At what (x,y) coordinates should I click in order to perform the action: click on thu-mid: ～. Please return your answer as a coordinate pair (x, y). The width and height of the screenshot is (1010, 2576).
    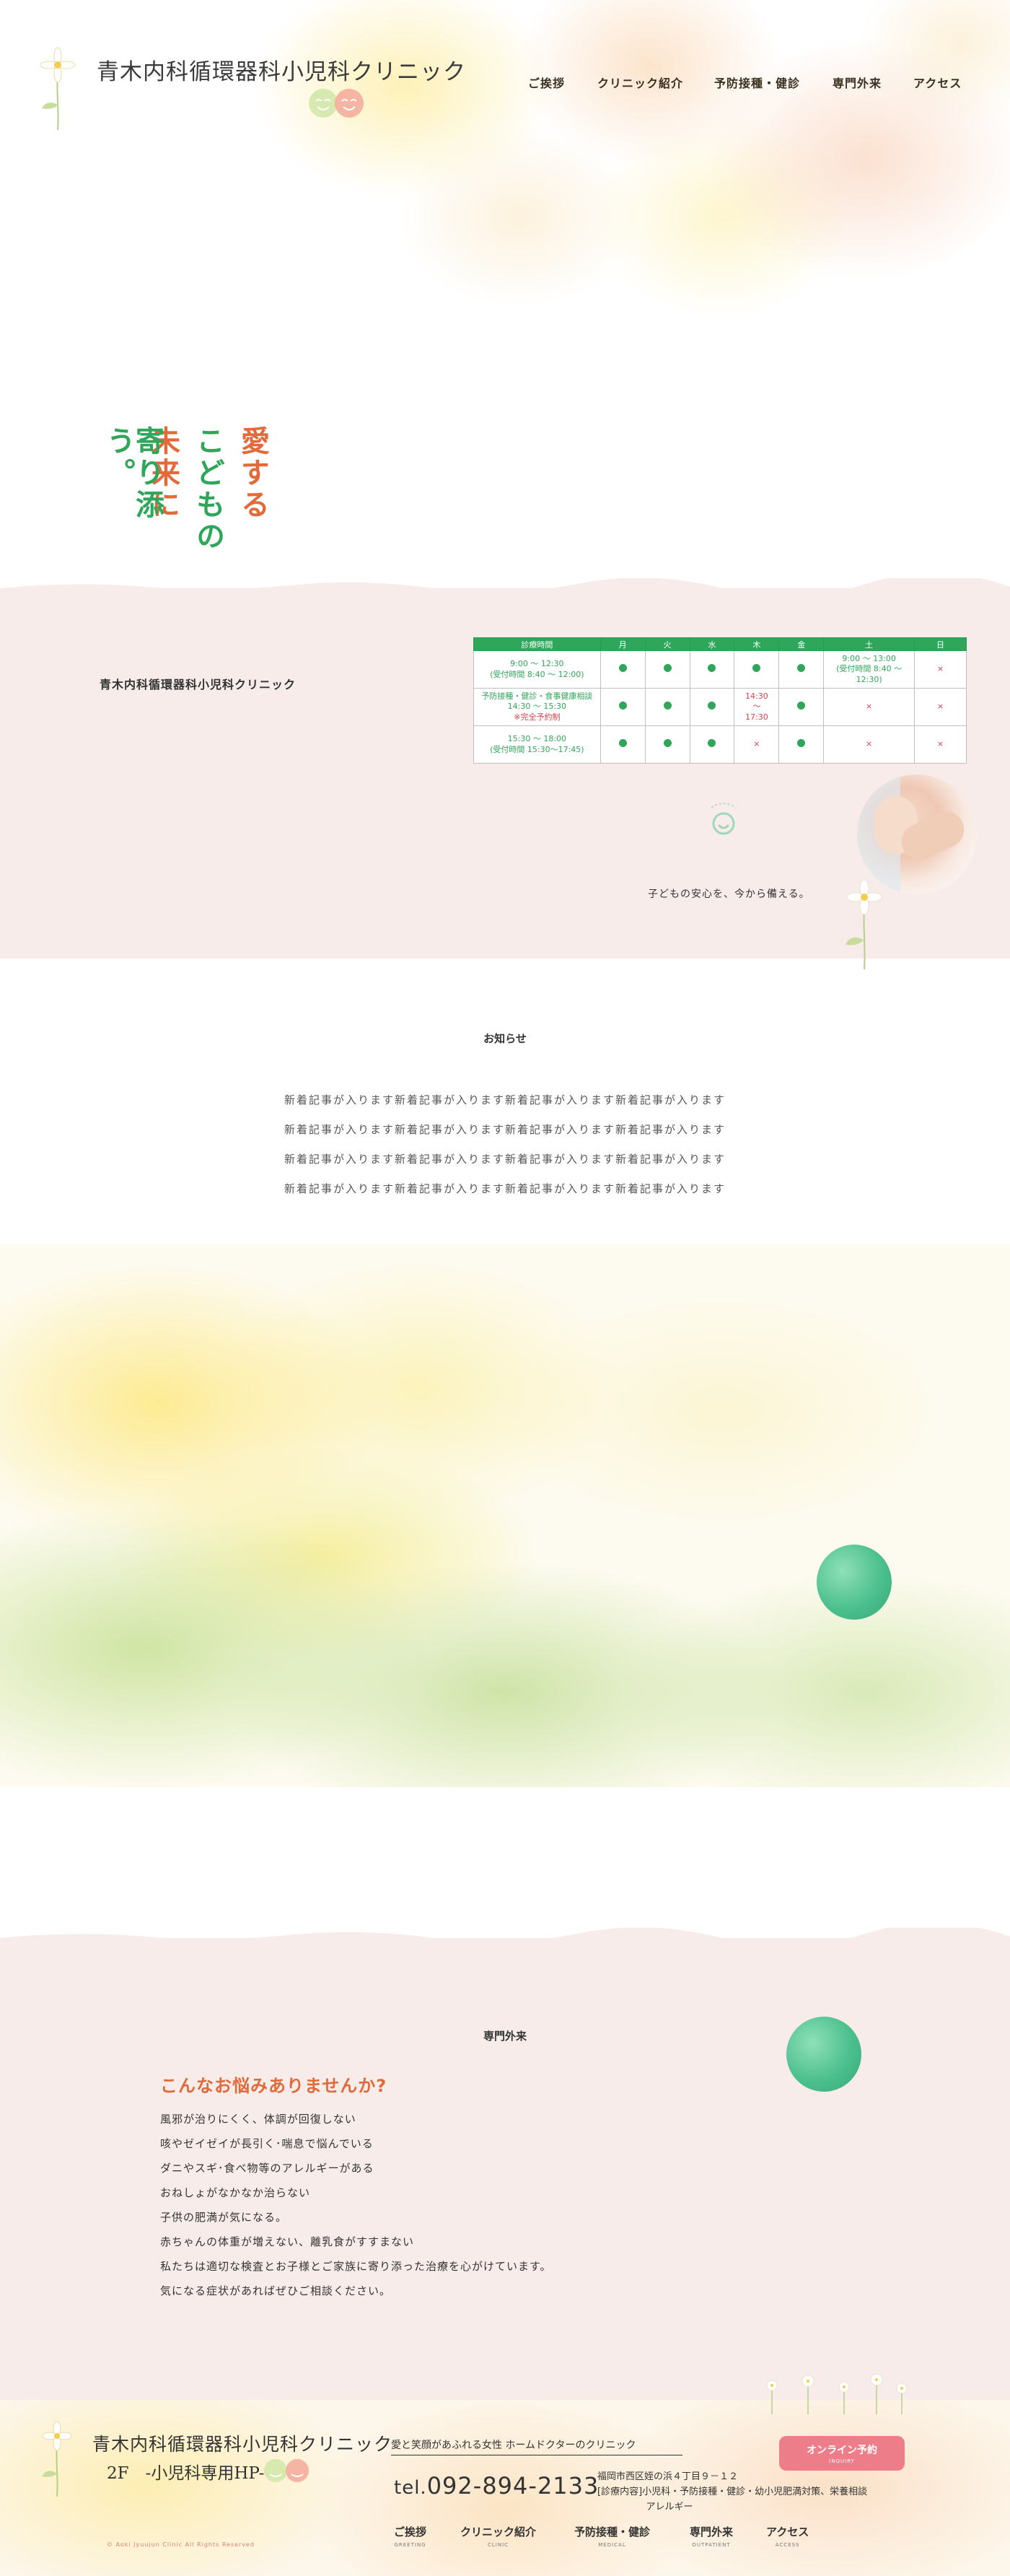
    Looking at the image, I should click on (756, 707).